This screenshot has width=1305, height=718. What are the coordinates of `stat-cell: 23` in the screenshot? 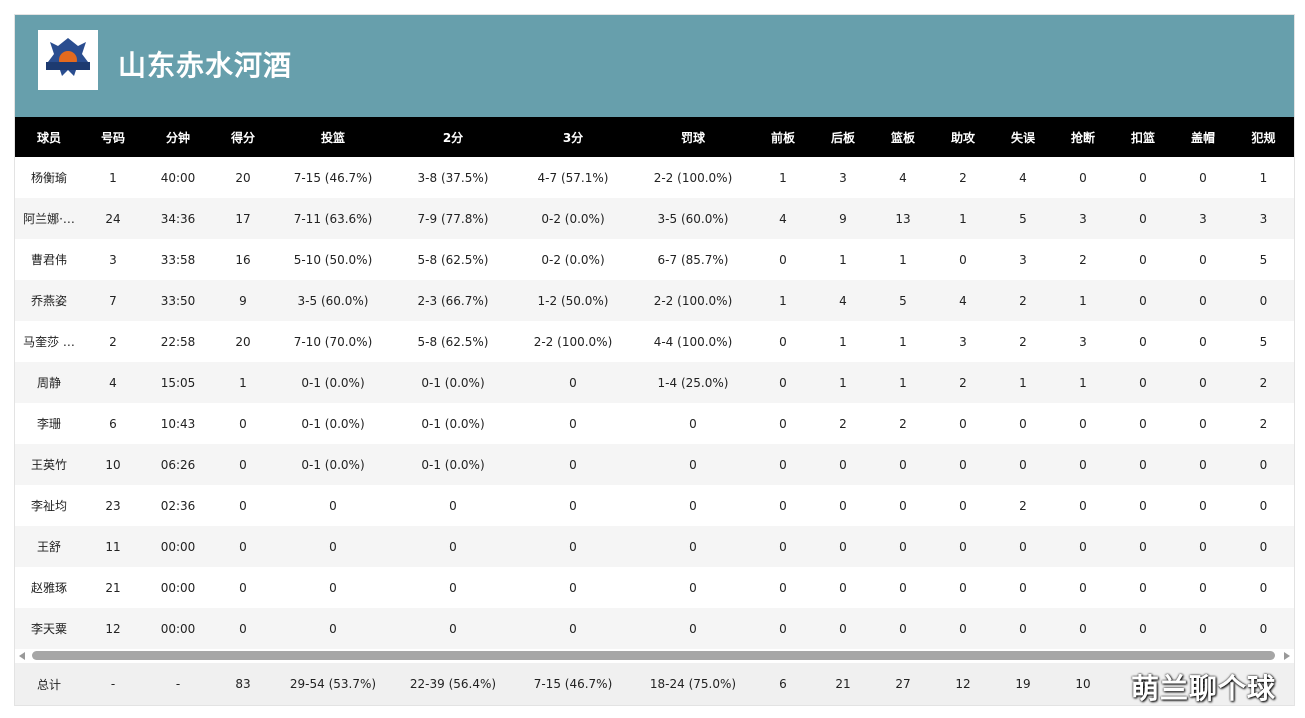 It's located at (113, 505).